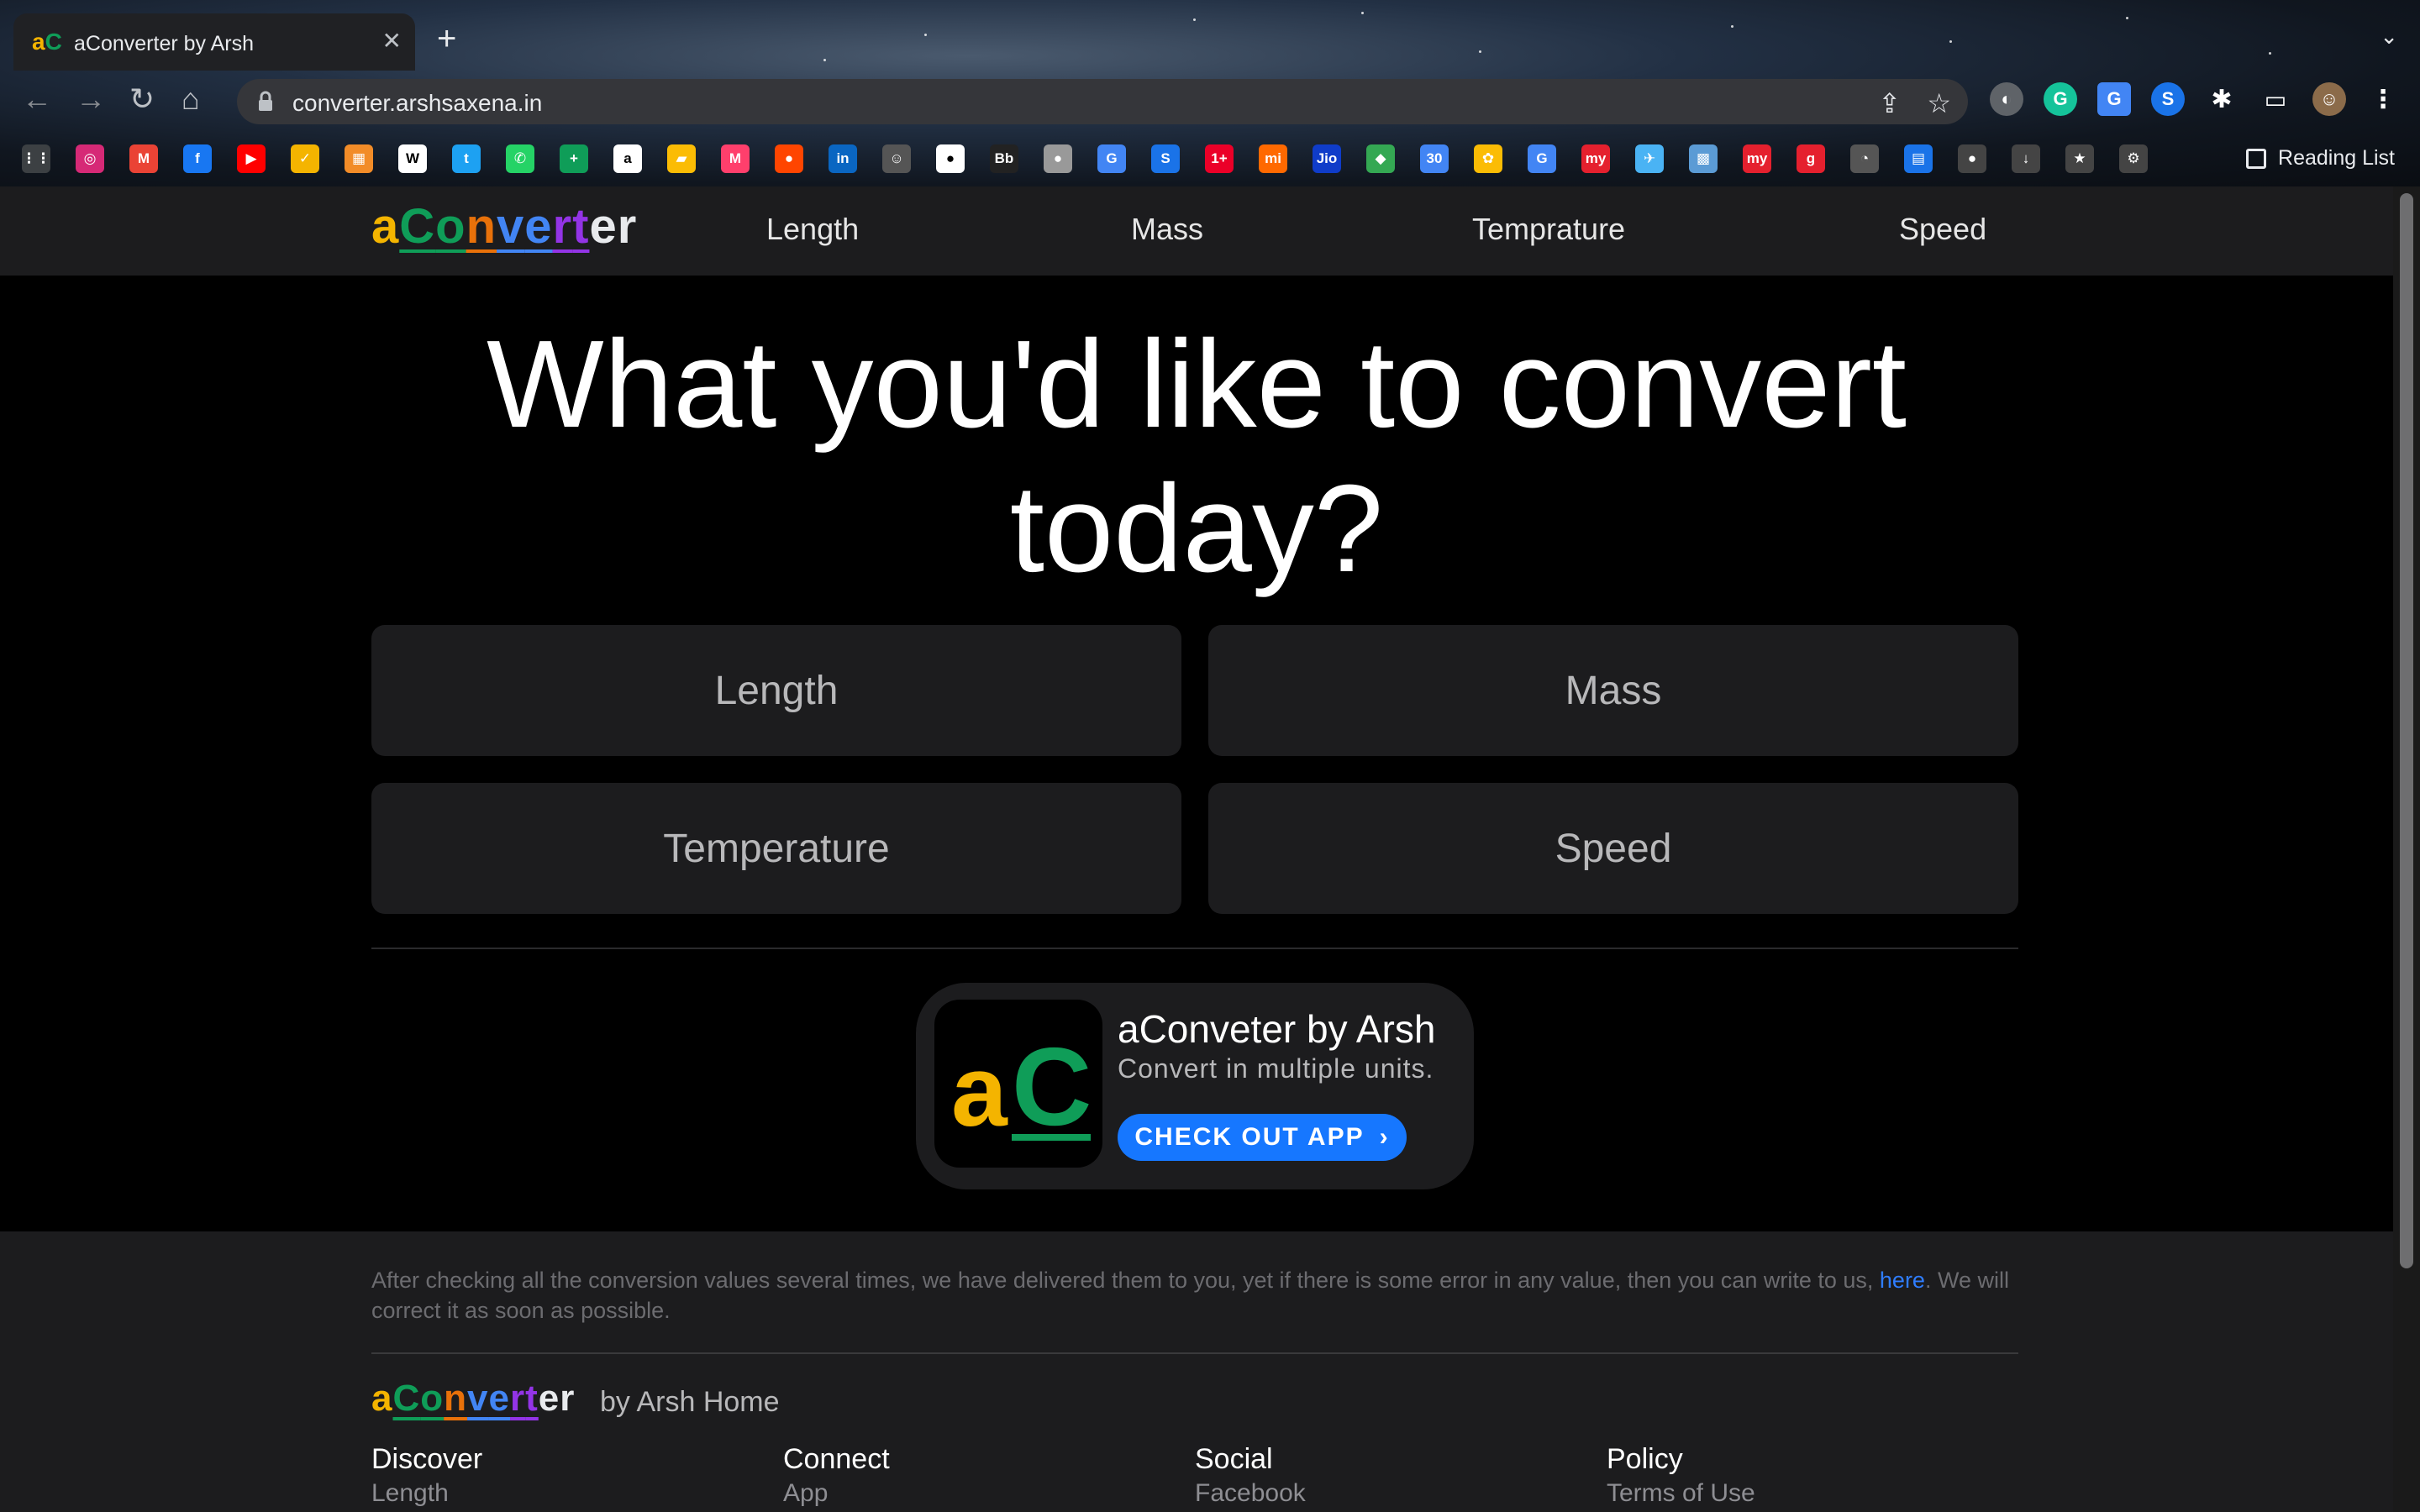 The height and width of the screenshot is (1512, 2420). Describe the element at coordinates (2006, 99) in the screenshot. I see `extension-icon: ◐` at that location.